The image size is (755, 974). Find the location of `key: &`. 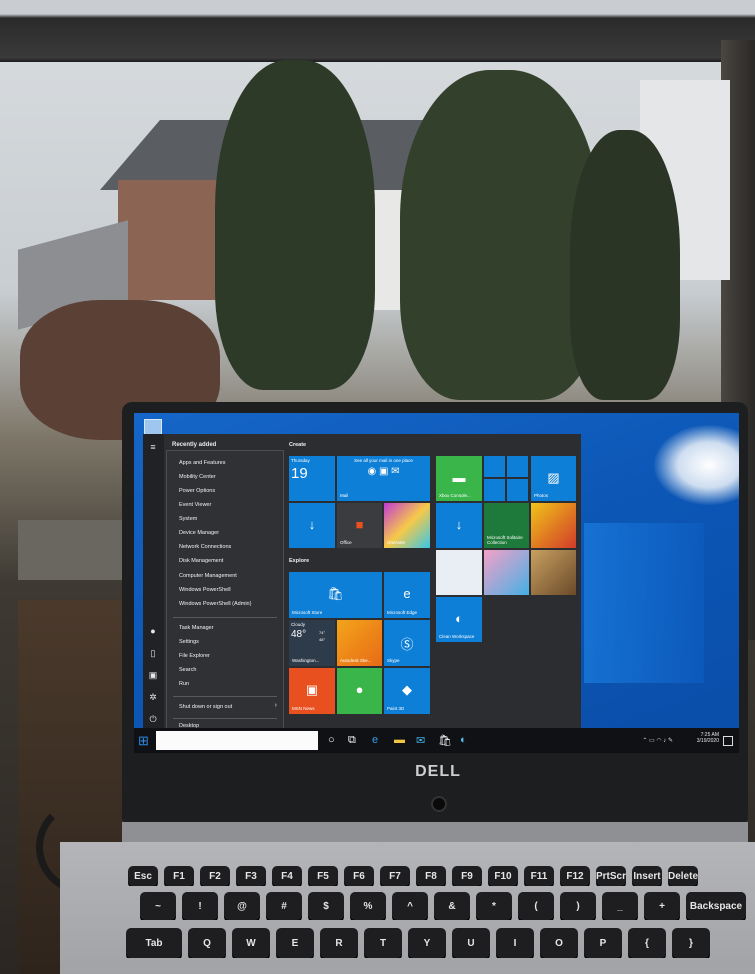

key: & is located at coordinates (452, 906).